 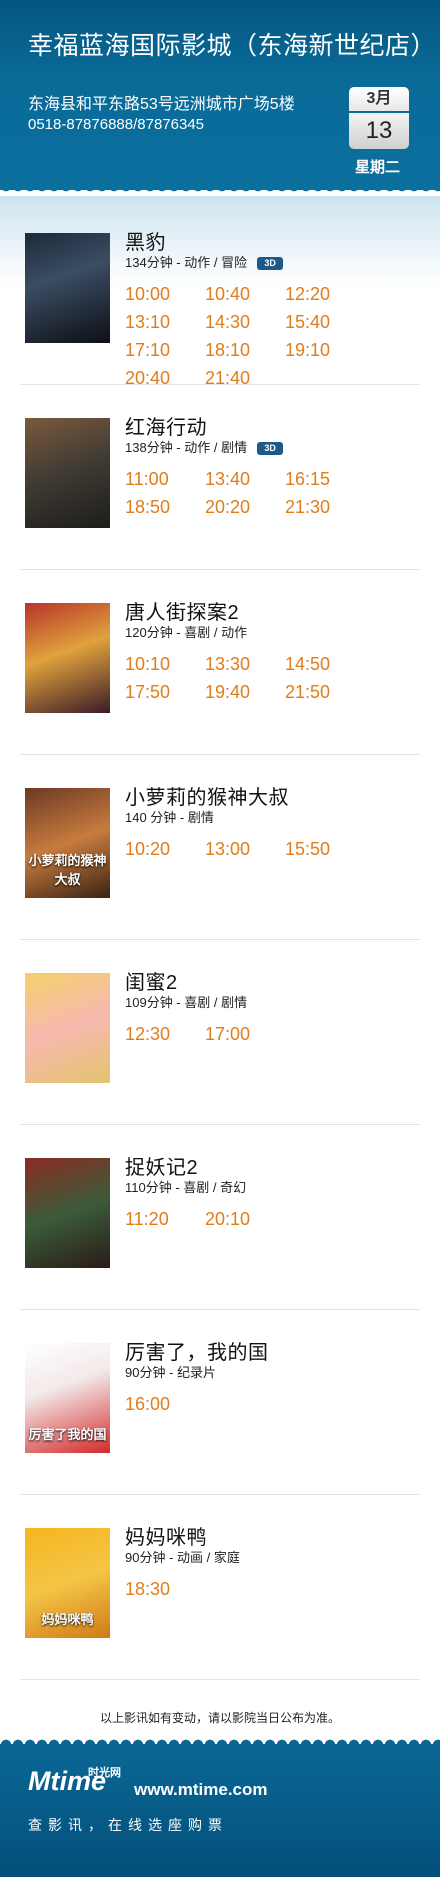 What do you see at coordinates (104, 1773) in the screenshot?
I see `mtime-logo-cn: 时光网` at bounding box center [104, 1773].